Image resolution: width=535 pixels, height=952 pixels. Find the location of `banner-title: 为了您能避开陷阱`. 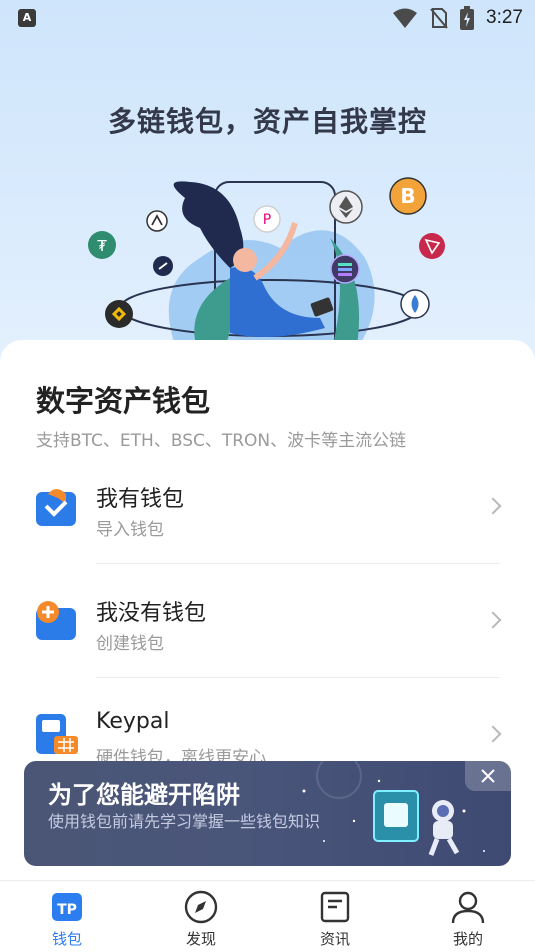

banner-title: 为了您能避开陷阱 is located at coordinates (144, 795).